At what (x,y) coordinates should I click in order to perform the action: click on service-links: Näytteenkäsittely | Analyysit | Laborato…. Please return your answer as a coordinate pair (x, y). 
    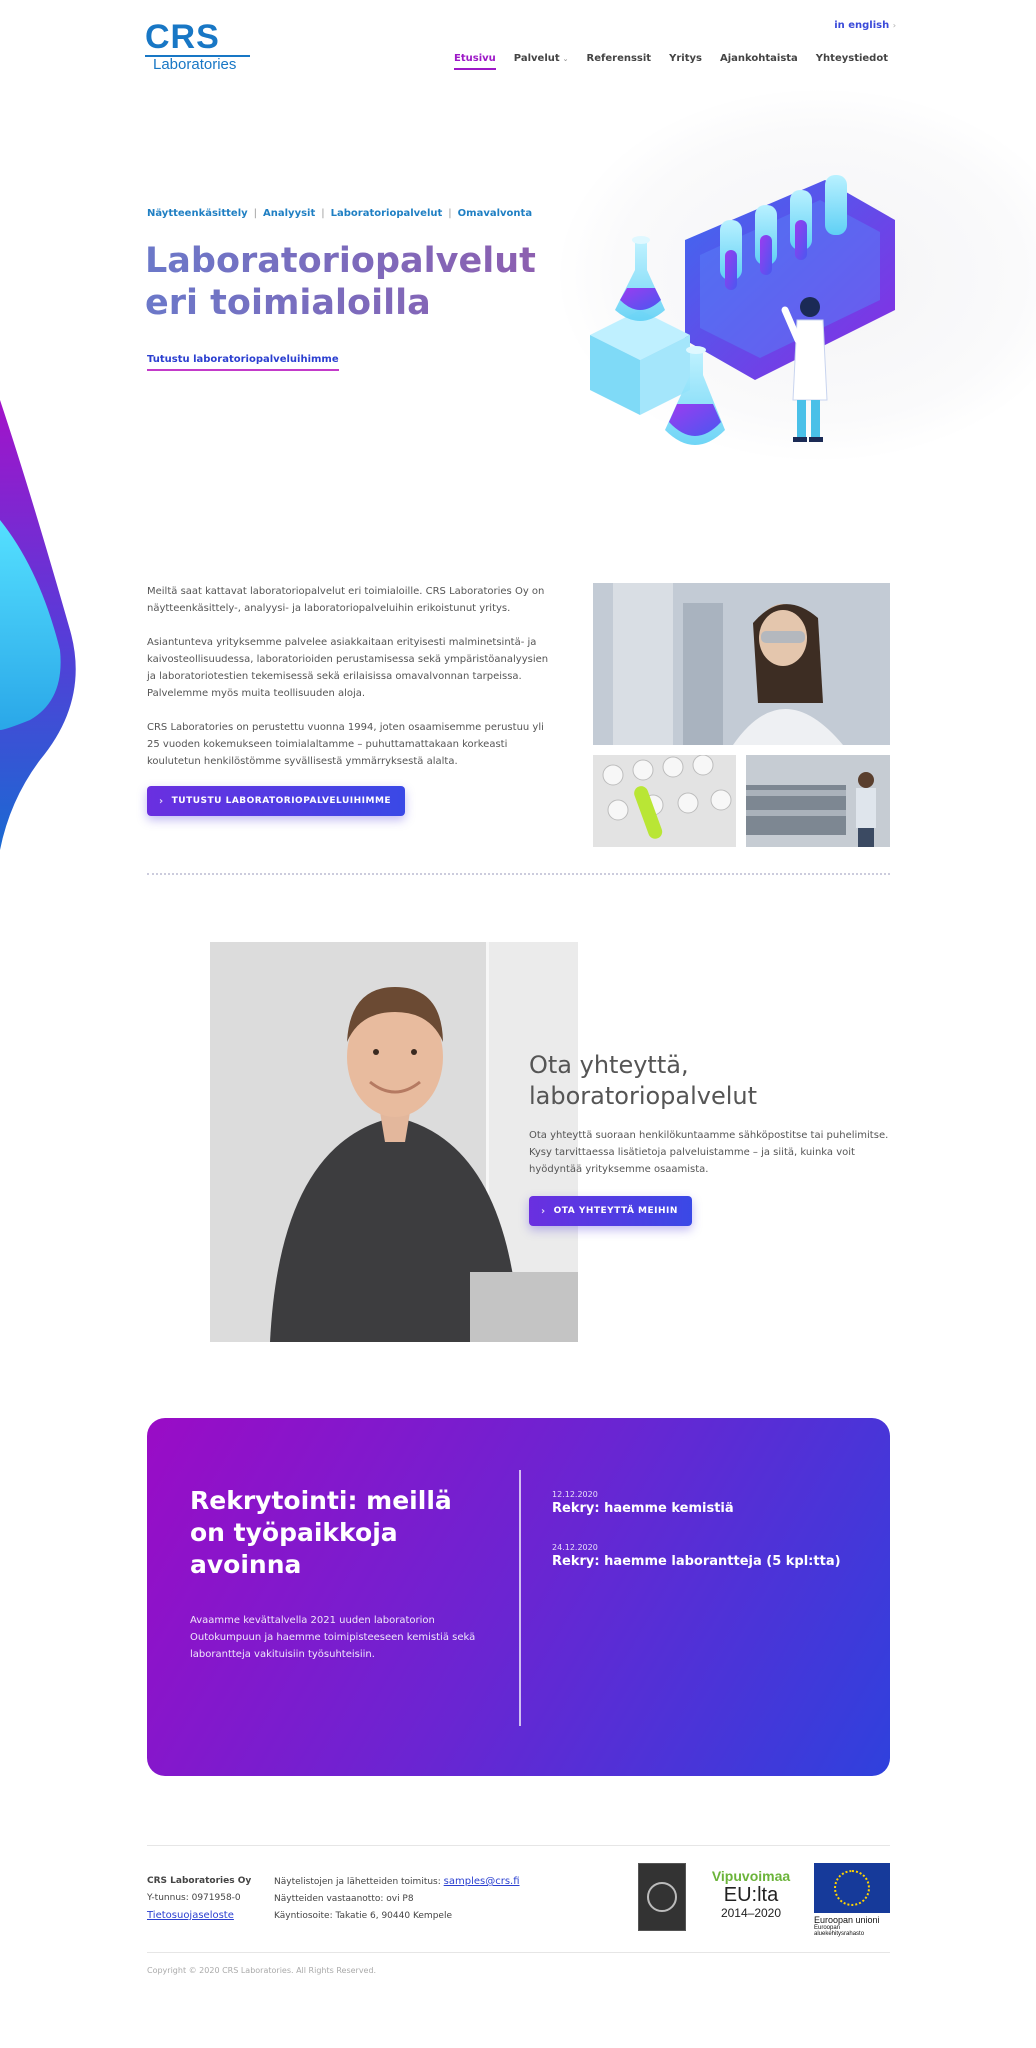
    Looking at the image, I should click on (339, 213).